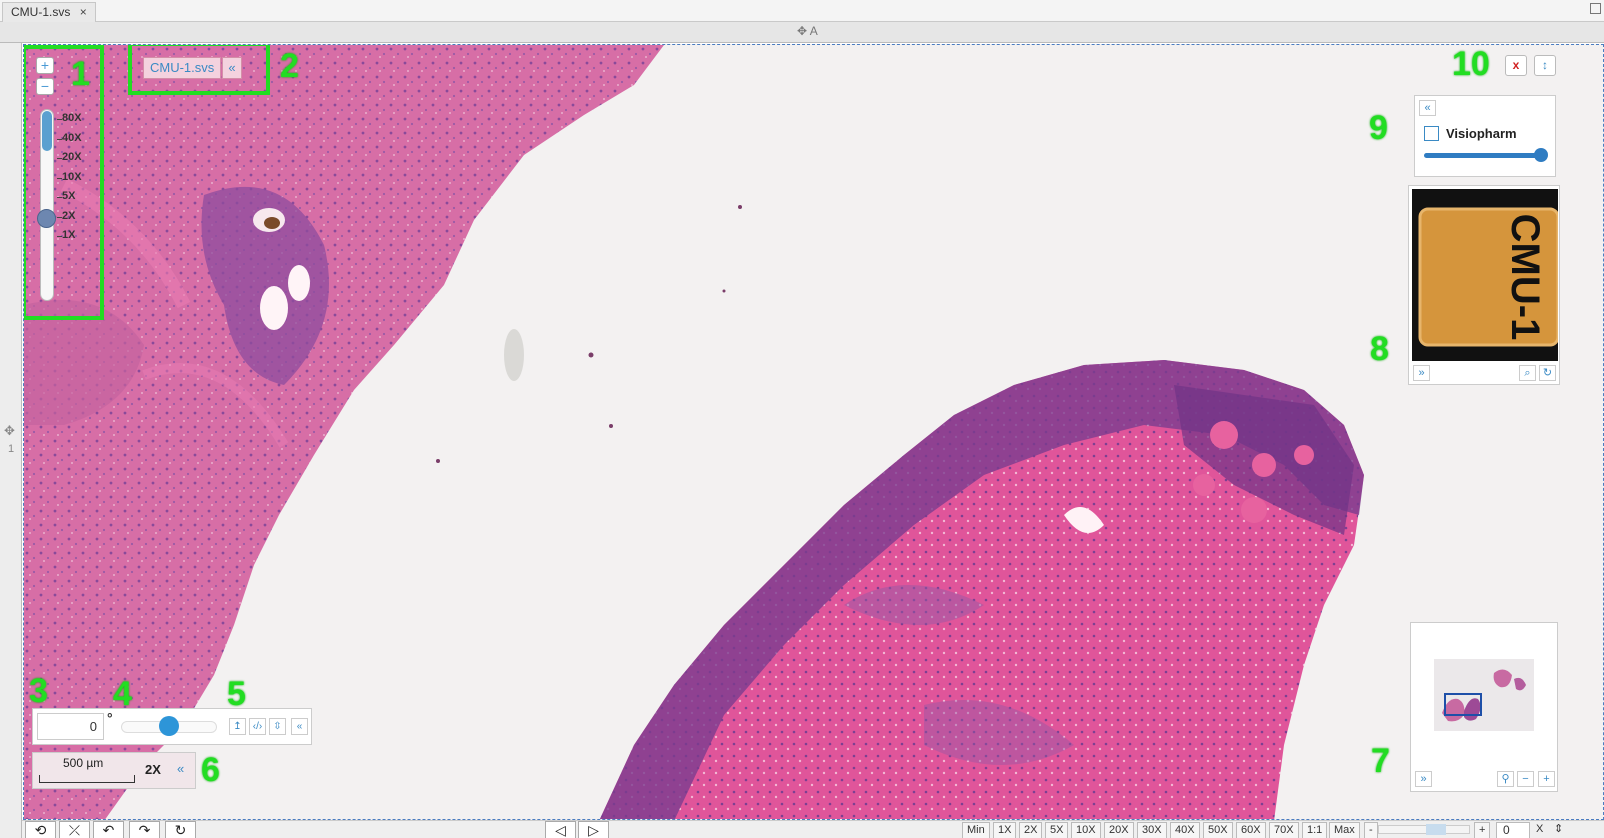  I want to click on tab-close-icon: ×, so click(83, 12).